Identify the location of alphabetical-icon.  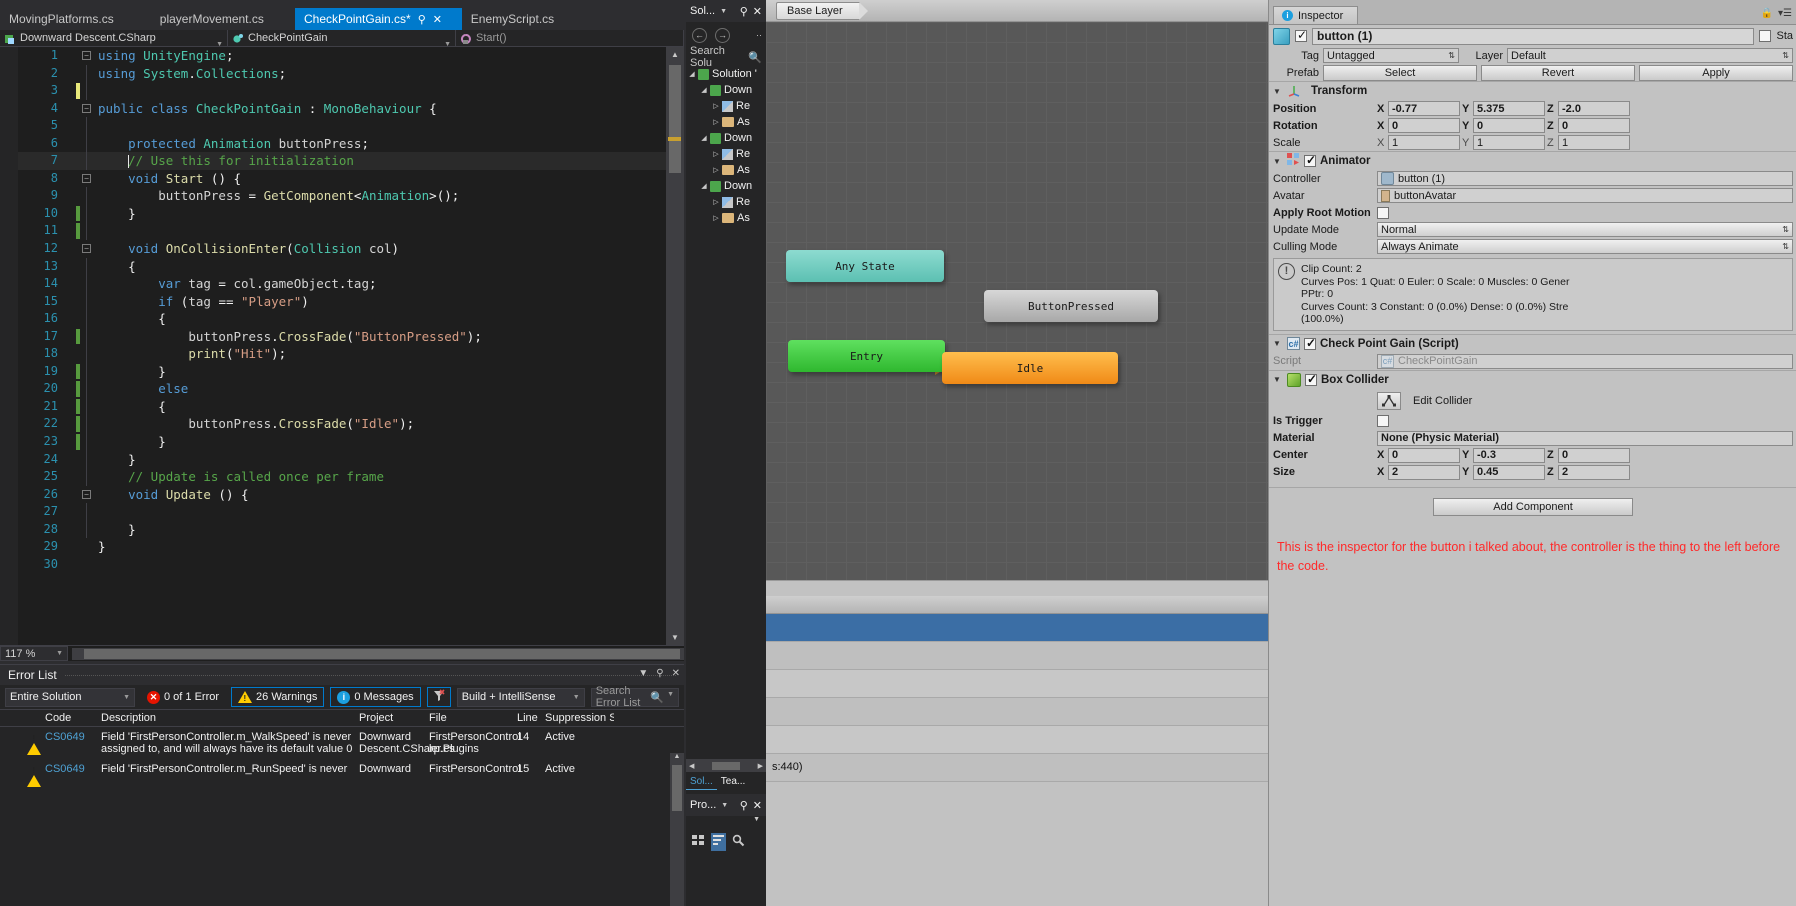
(718, 842).